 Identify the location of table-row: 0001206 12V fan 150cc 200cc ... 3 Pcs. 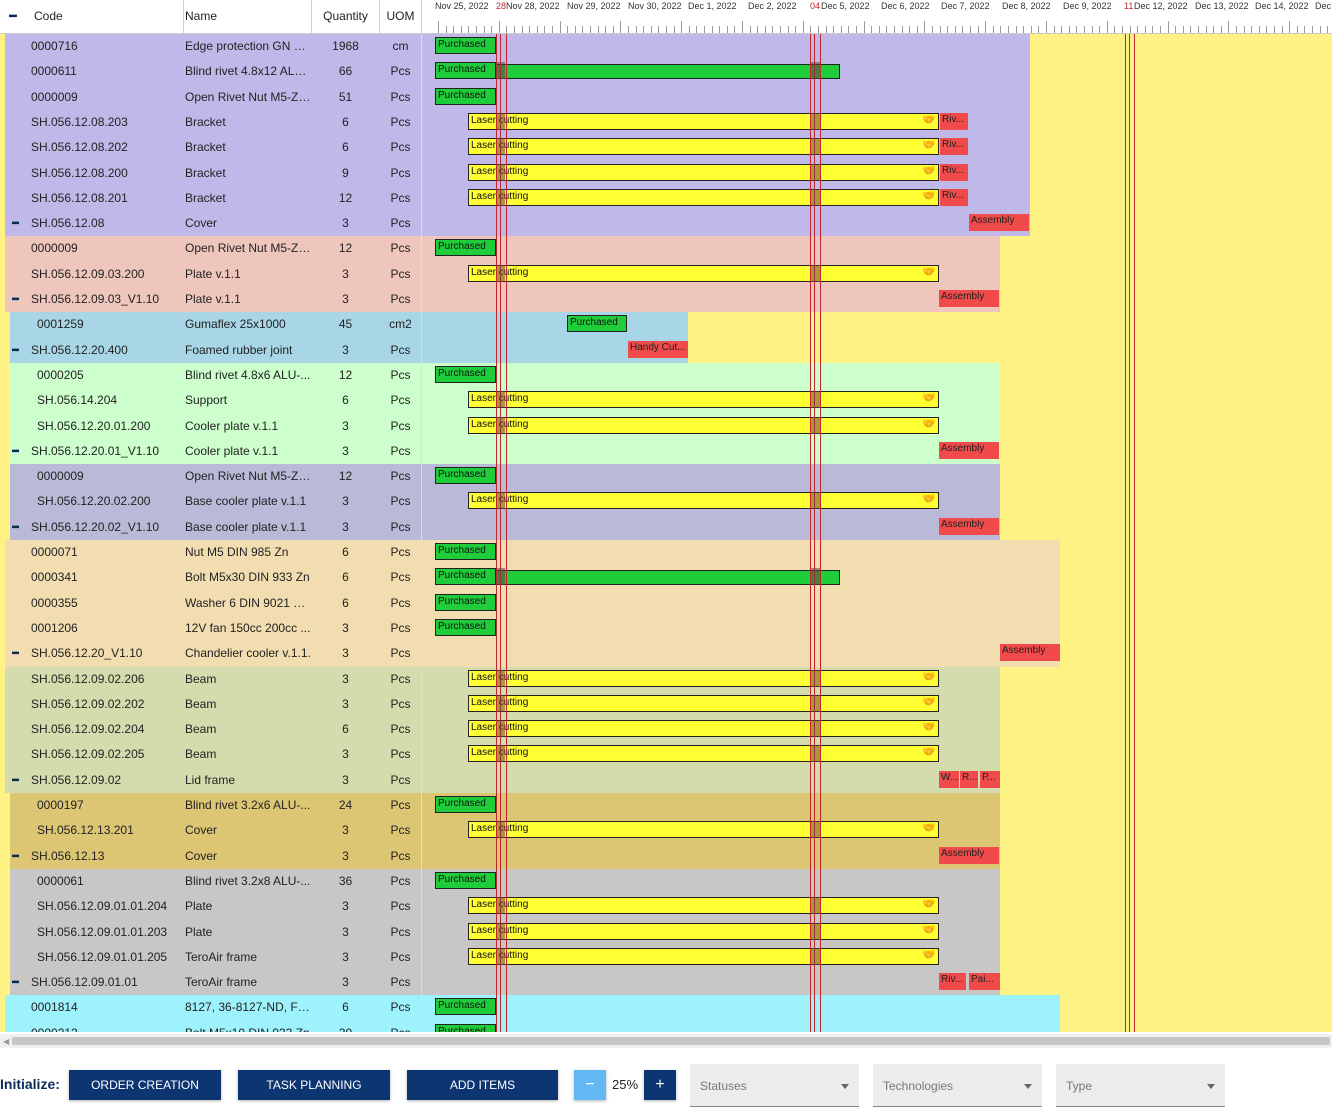
(211, 628).